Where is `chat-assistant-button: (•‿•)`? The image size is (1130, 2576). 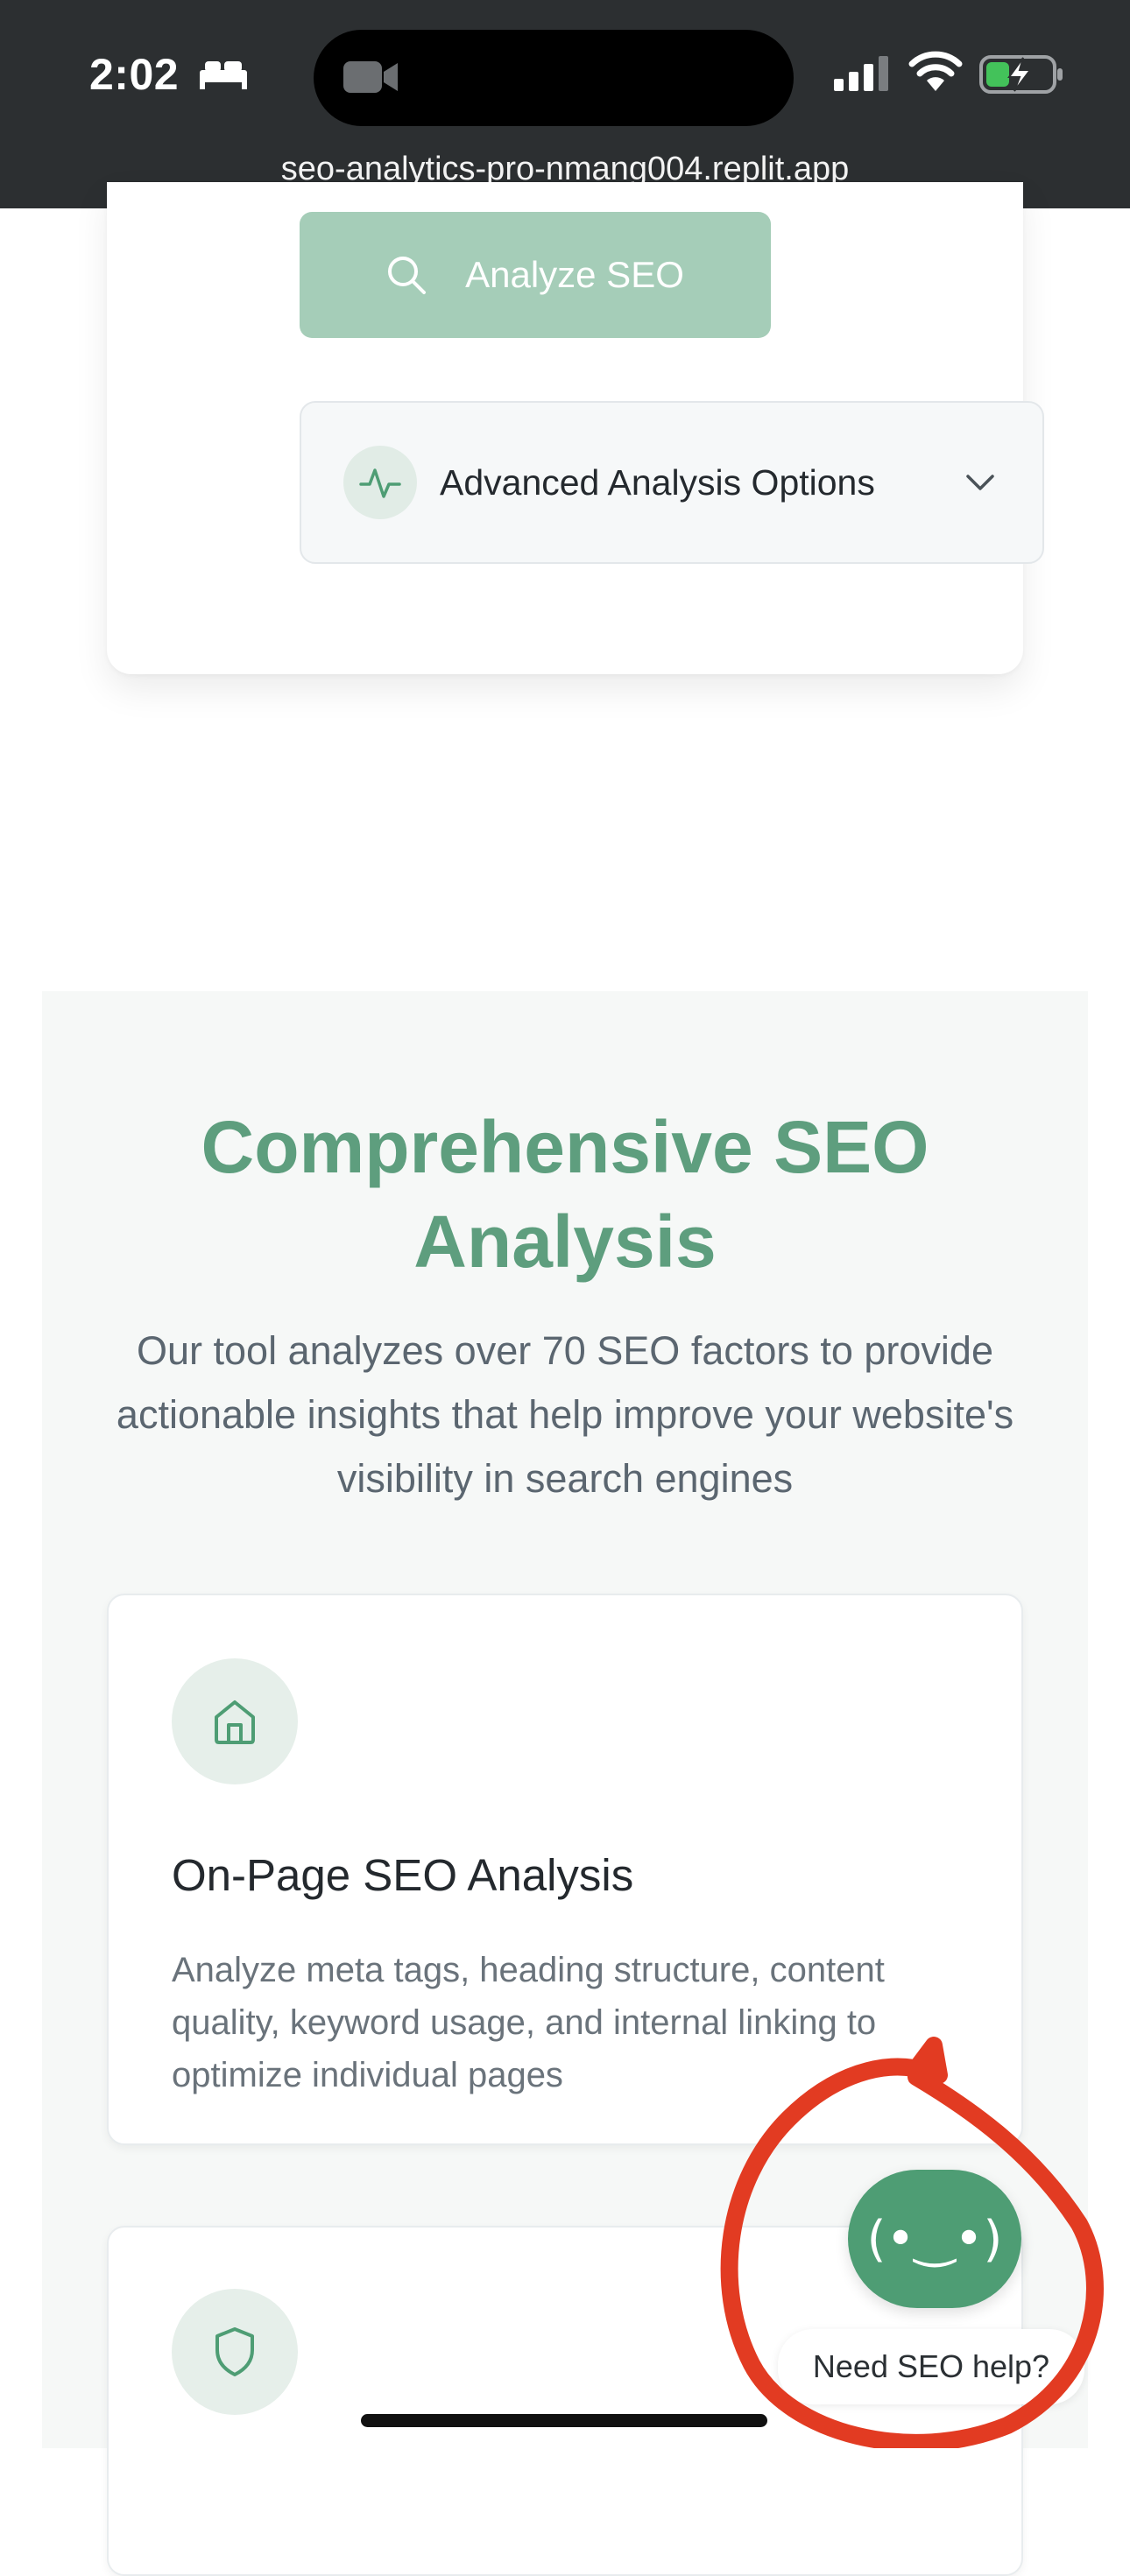
chat-assistant-button: (•‿•) is located at coordinates (935, 2239).